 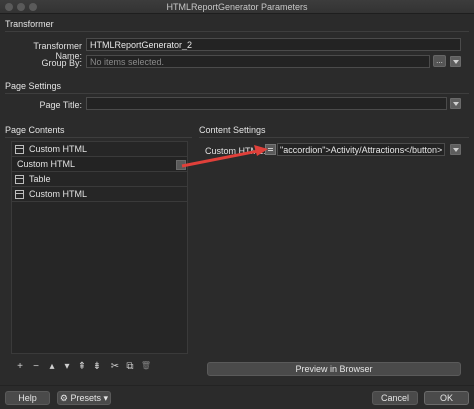 What do you see at coordinates (237, 385) in the screenshot?
I see `footer-divider` at bounding box center [237, 385].